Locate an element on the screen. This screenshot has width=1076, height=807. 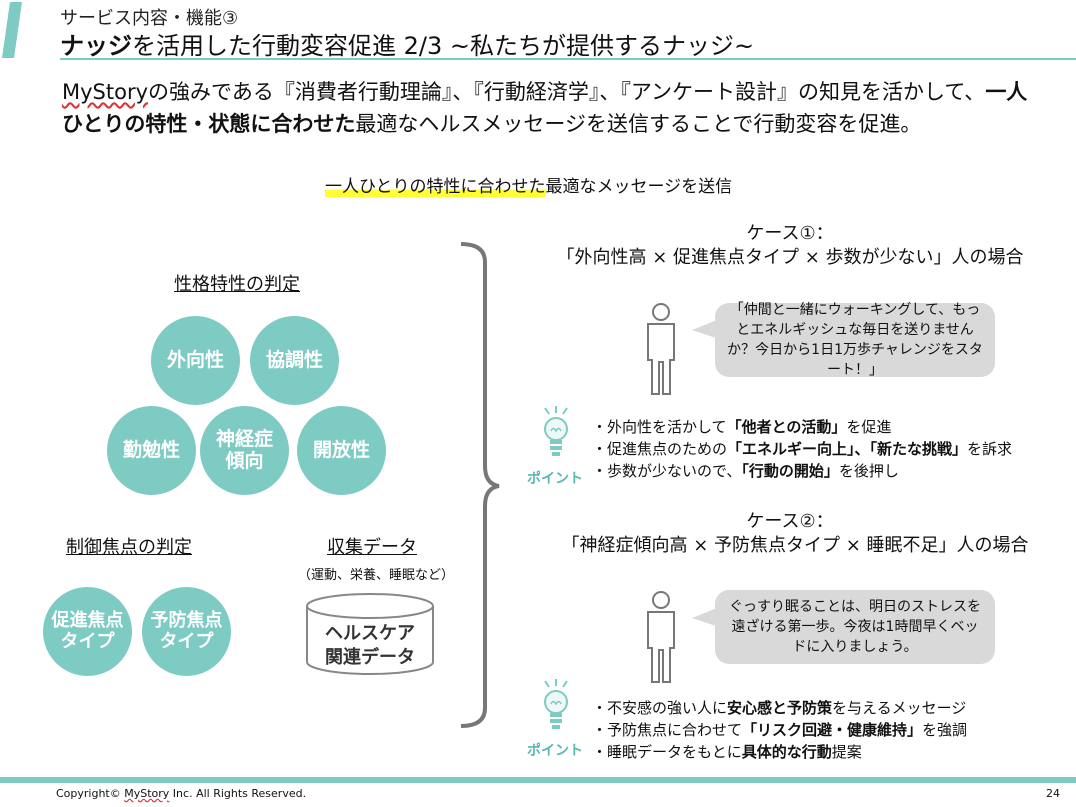
highlight-rest: 最適なメッセージを送信 is located at coordinates (639, 187).